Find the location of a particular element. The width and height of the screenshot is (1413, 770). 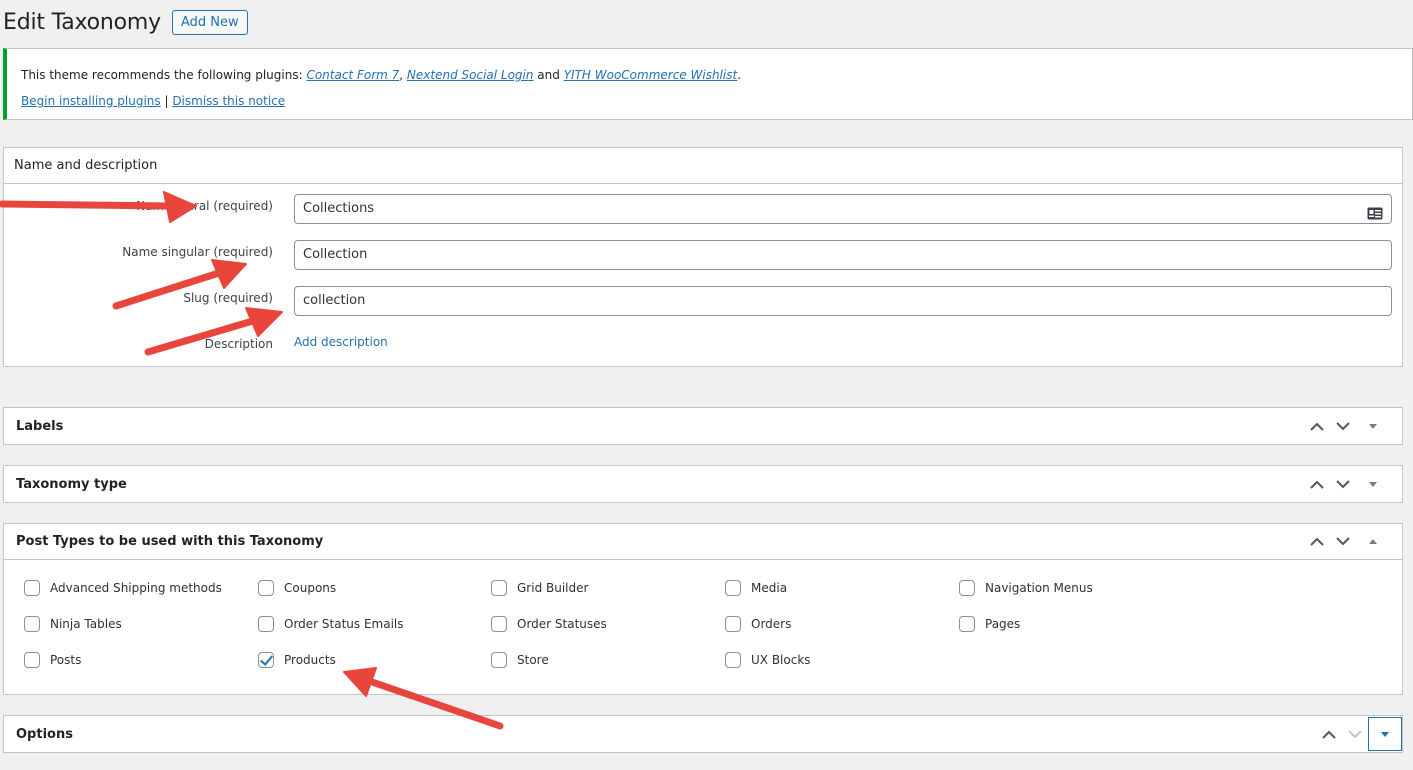

labels-header: Labels is located at coordinates (703, 426).